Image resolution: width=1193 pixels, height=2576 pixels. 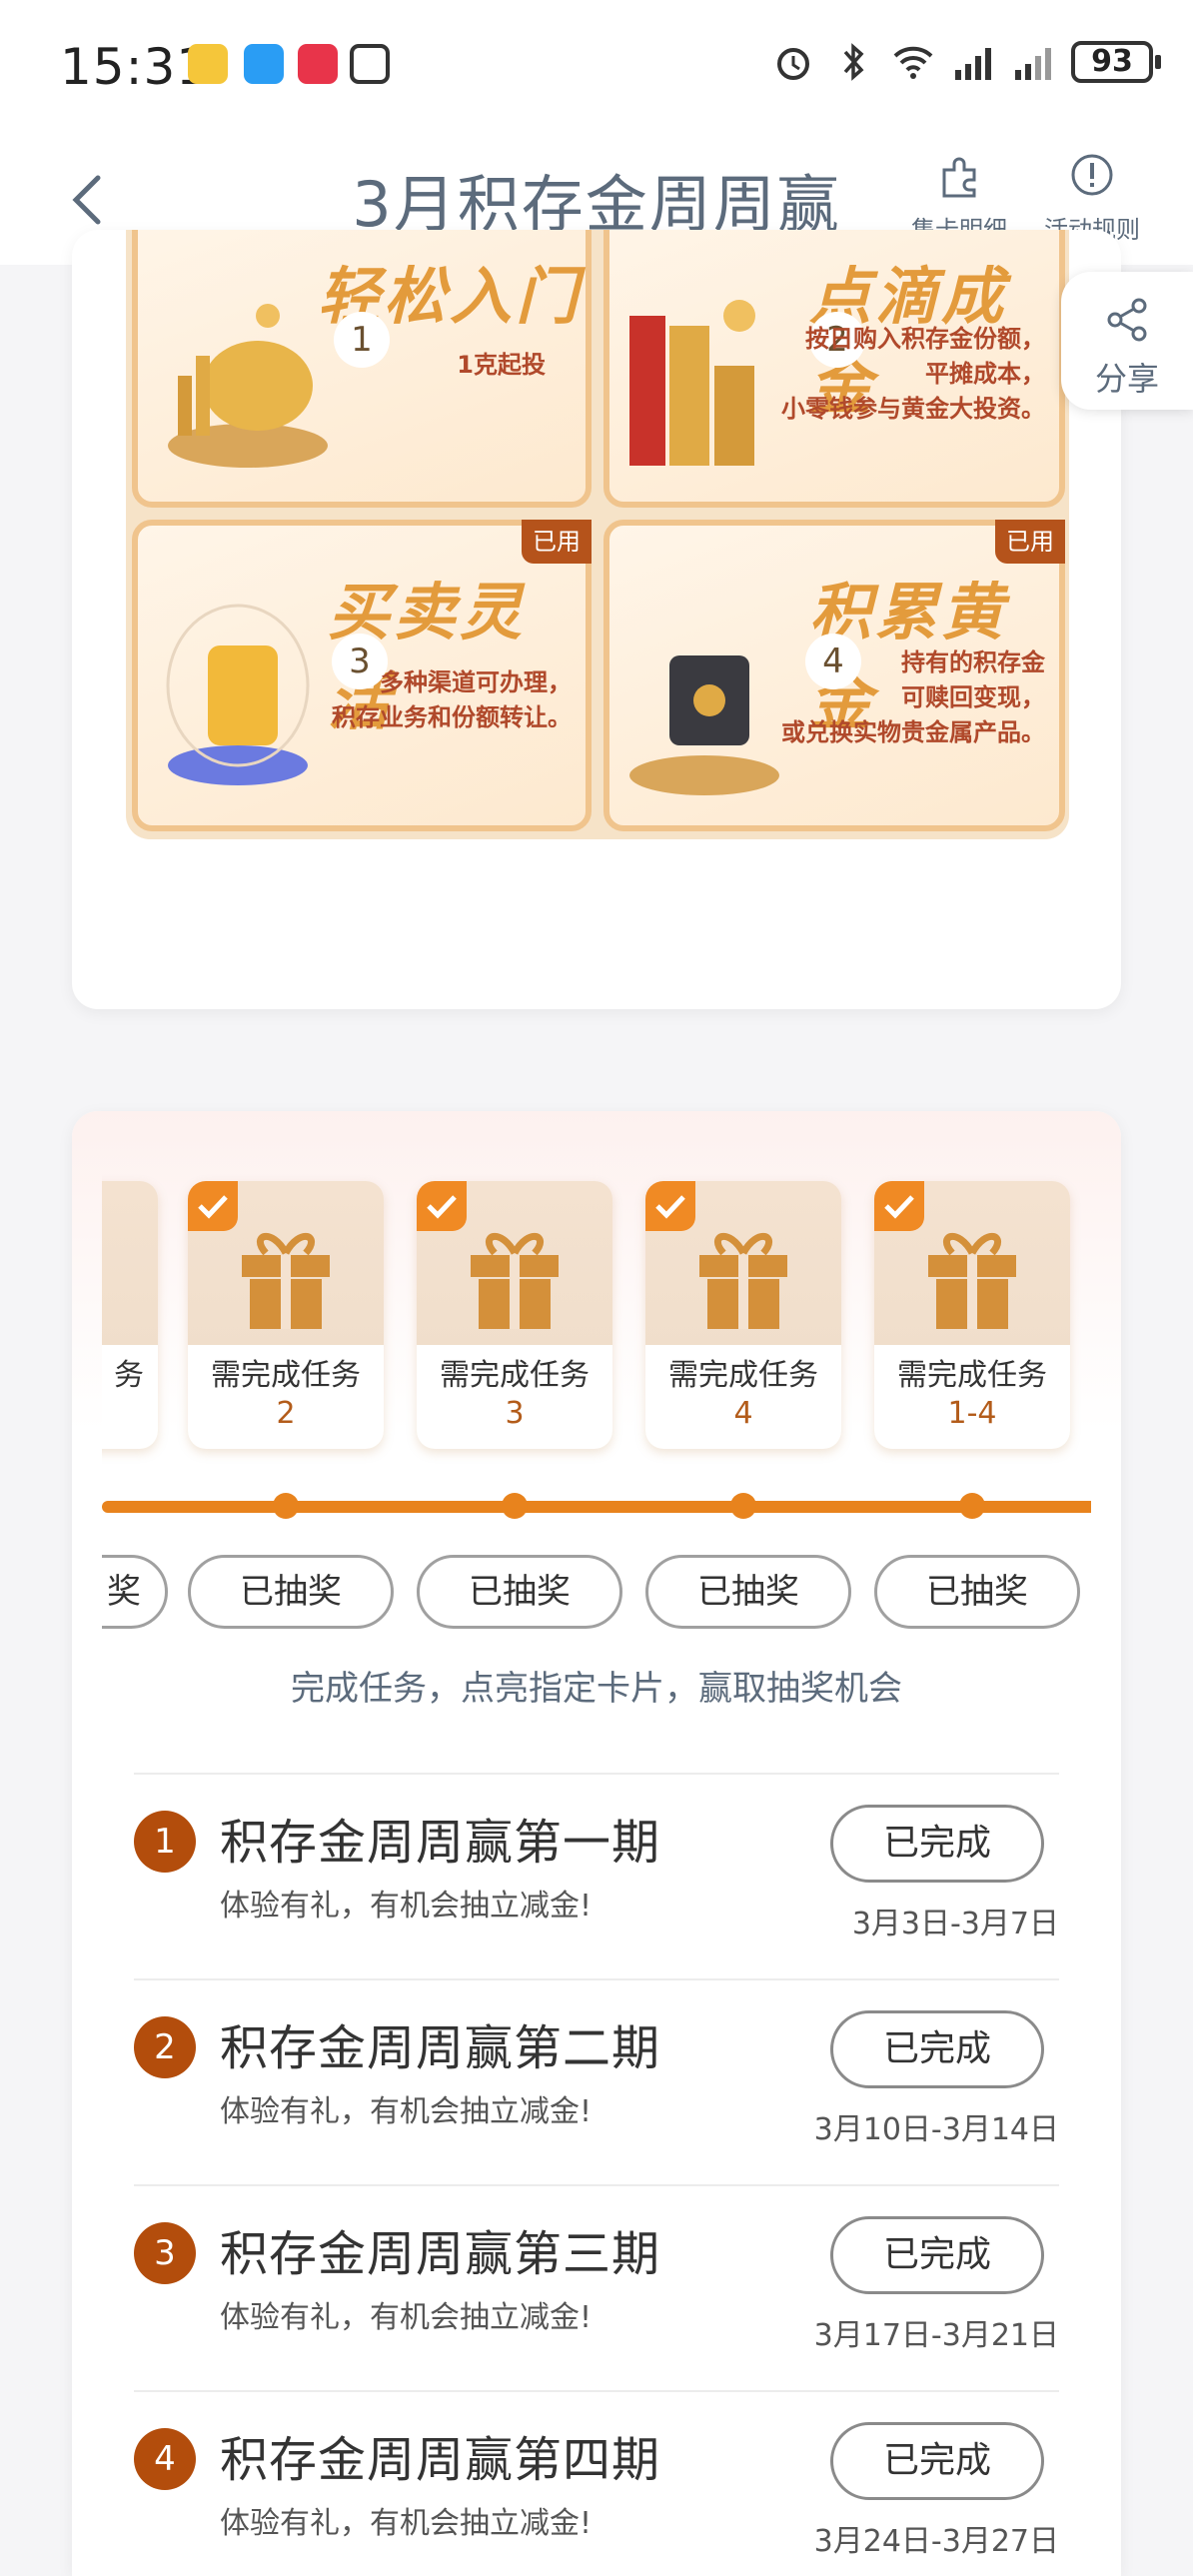 What do you see at coordinates (936, 2335) in the screenshot?
I see `period-date: 3月17日-3月21日` at bounding box center [936, 2335].